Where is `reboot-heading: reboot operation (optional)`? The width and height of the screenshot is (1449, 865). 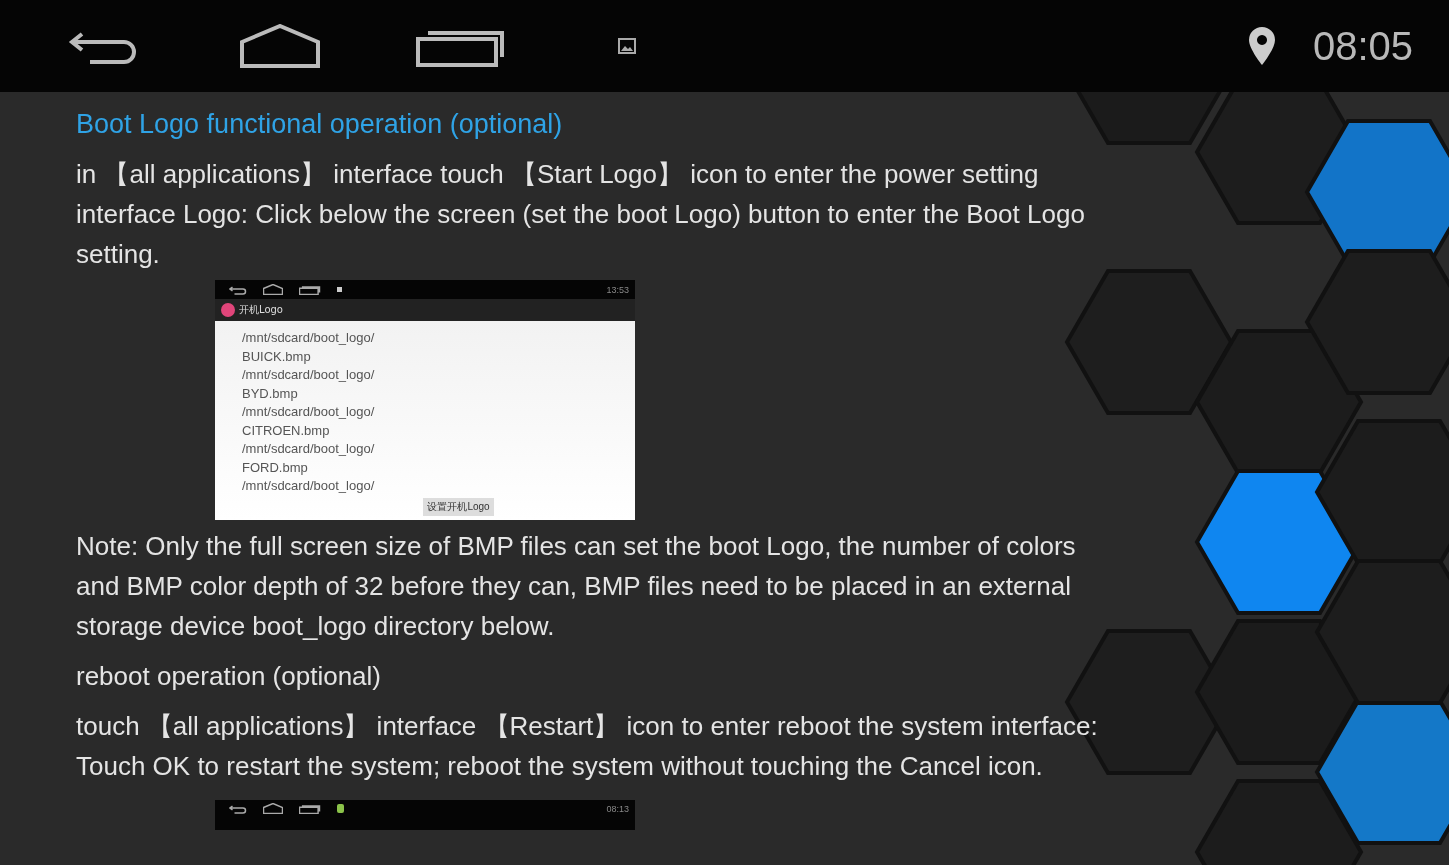
reboot-heading: reboot operation (optional) is located at coordinates (229, 676).